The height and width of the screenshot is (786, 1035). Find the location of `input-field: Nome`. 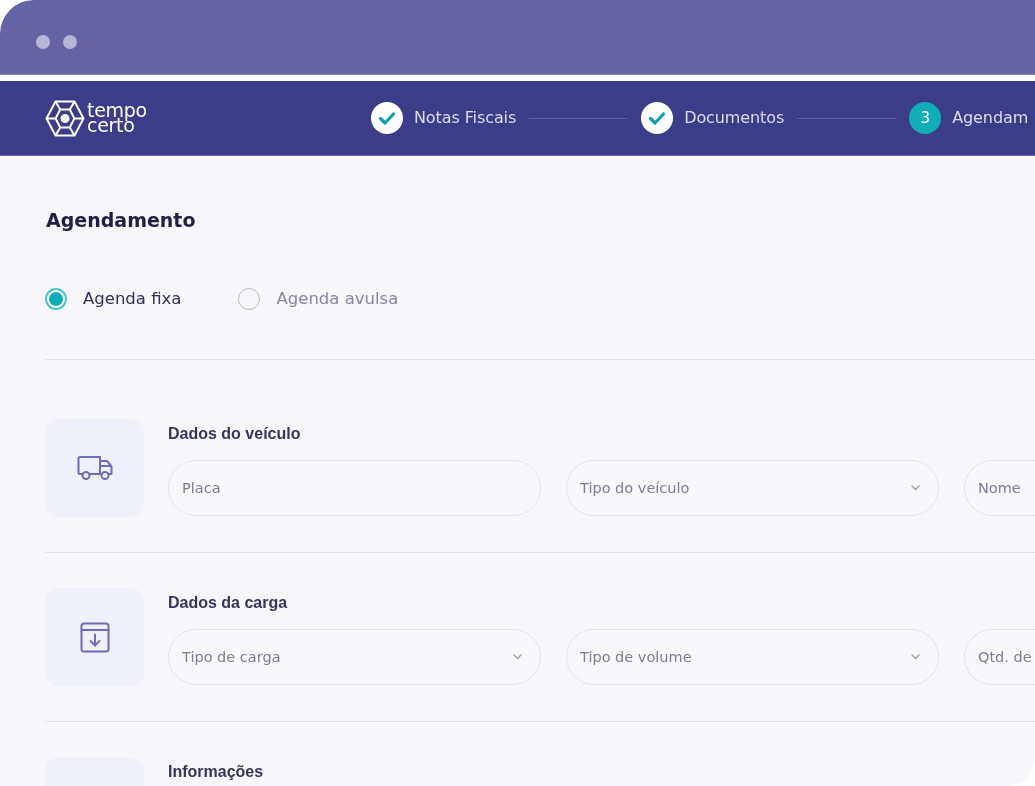

input-field: Nome is located at coordinates (999, 488).